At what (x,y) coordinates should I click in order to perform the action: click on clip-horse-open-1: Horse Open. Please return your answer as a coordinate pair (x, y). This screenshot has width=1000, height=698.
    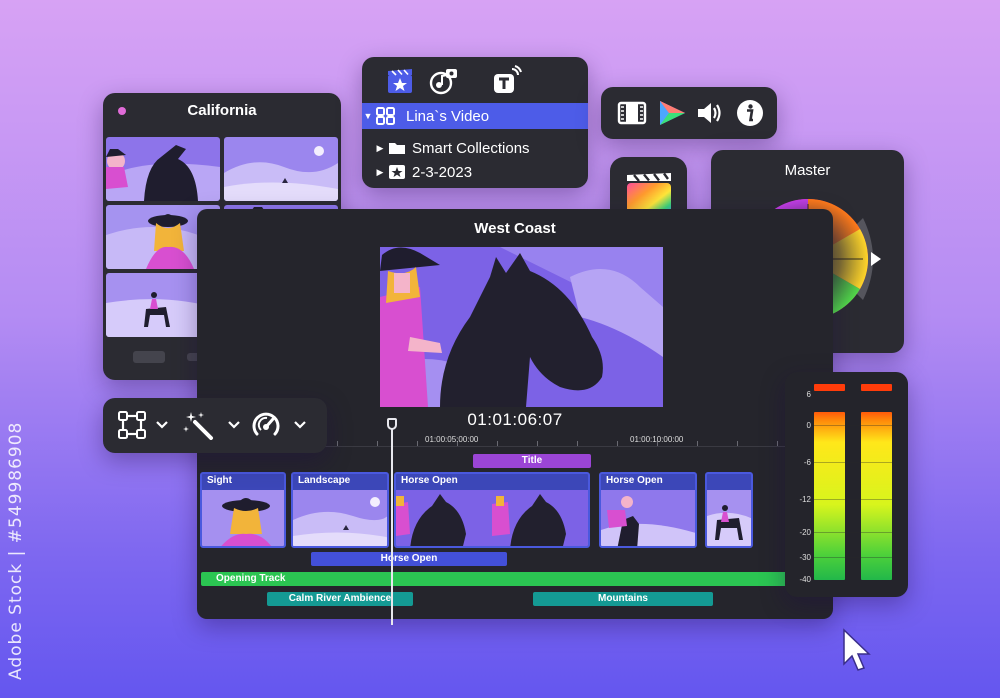
    Looking at the image, I should click on (492, 510).